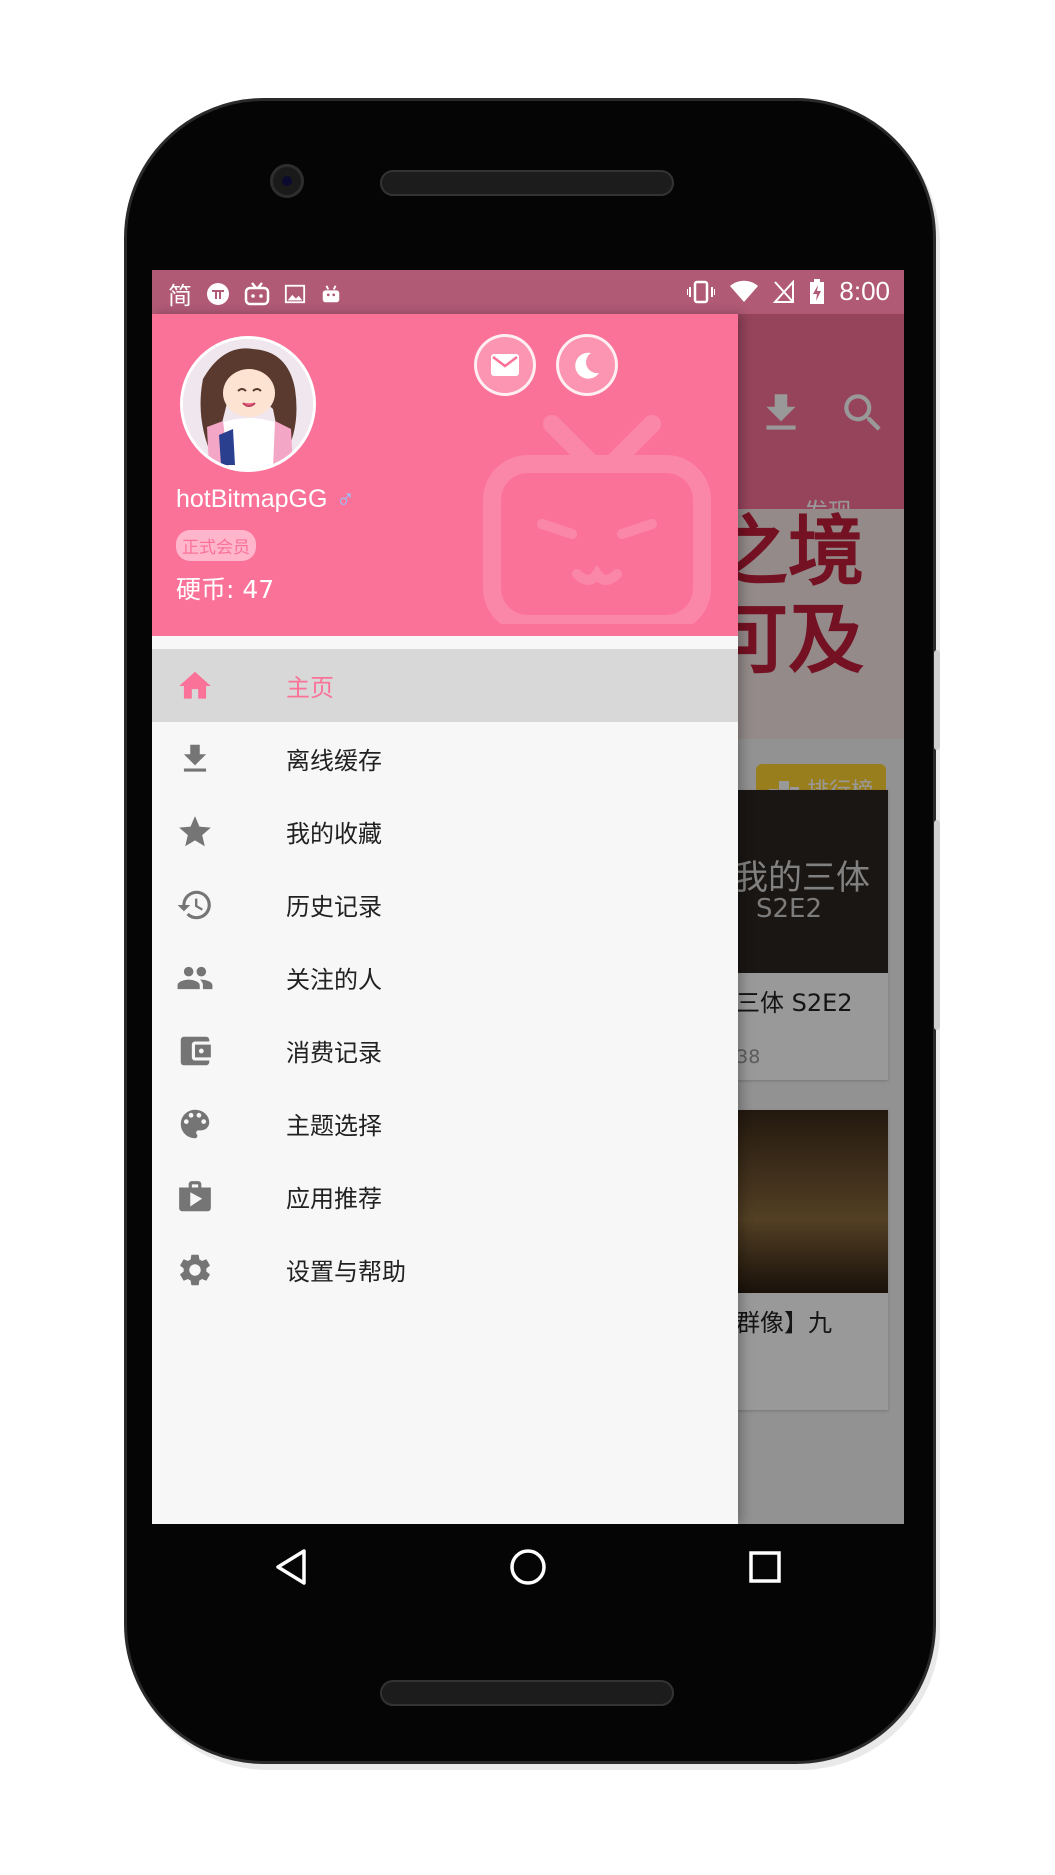  I want to click on menu-label: 主题选择, so click(334, 1126).